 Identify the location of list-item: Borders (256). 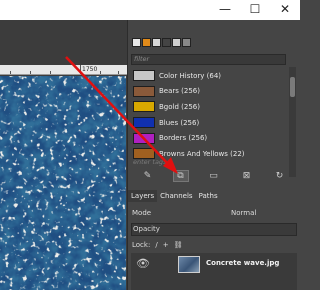
(208, 138).